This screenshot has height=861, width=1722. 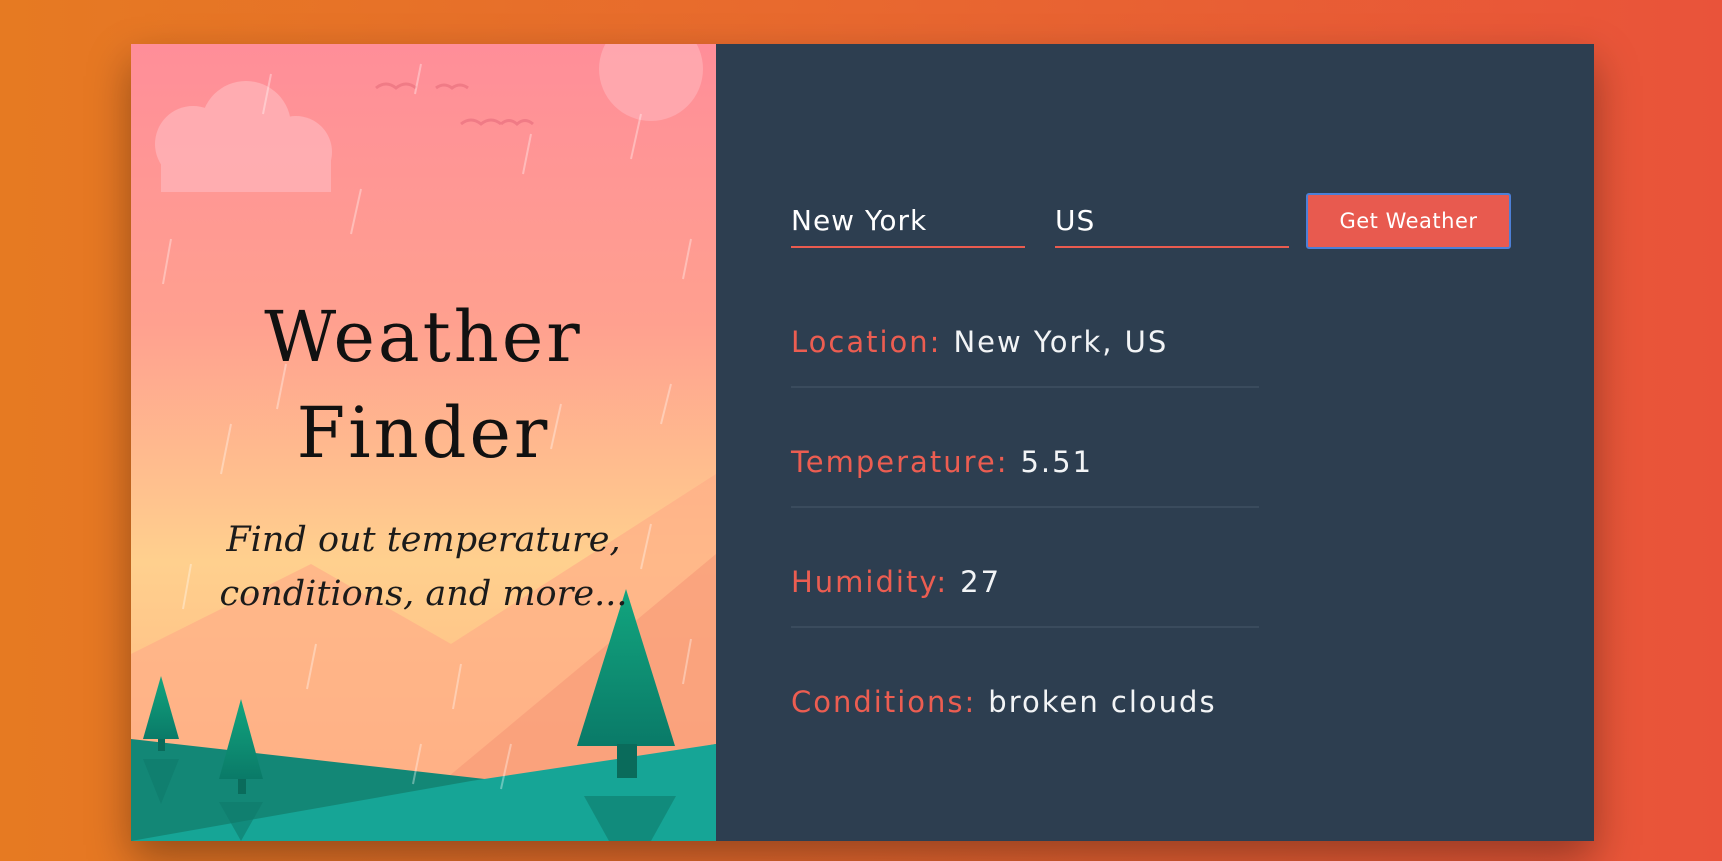 I want to click on temperature-value: 5.51, so click(x=1057, y=462).